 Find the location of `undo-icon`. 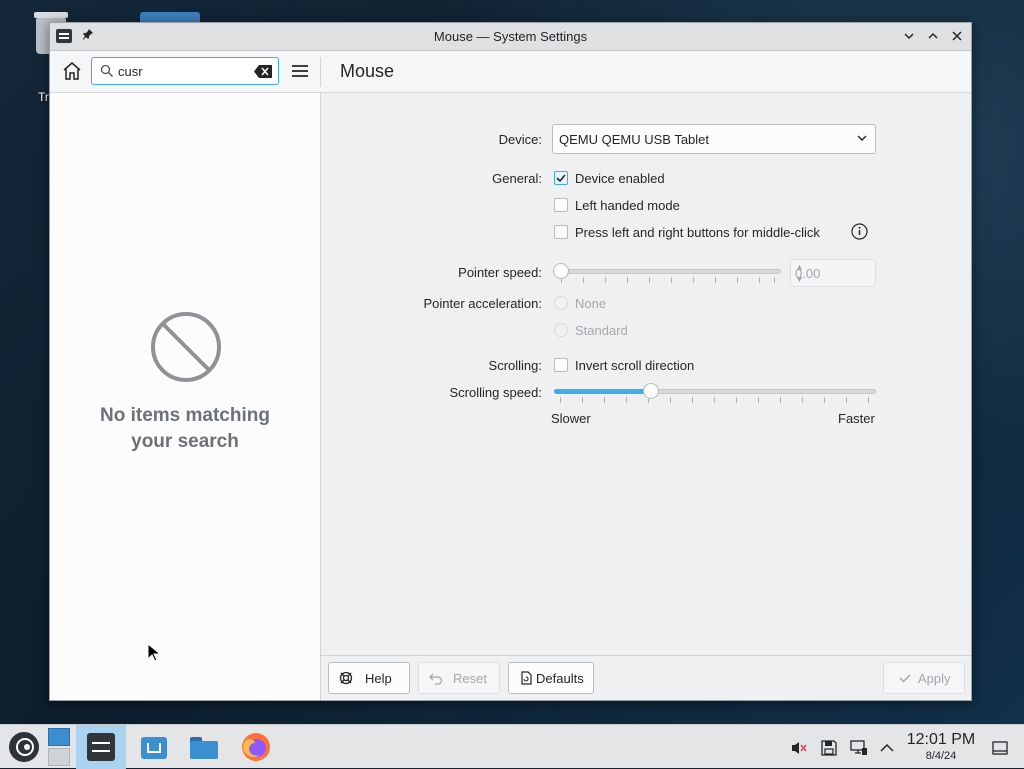

undo-icon is located at coordinates (436, 679).